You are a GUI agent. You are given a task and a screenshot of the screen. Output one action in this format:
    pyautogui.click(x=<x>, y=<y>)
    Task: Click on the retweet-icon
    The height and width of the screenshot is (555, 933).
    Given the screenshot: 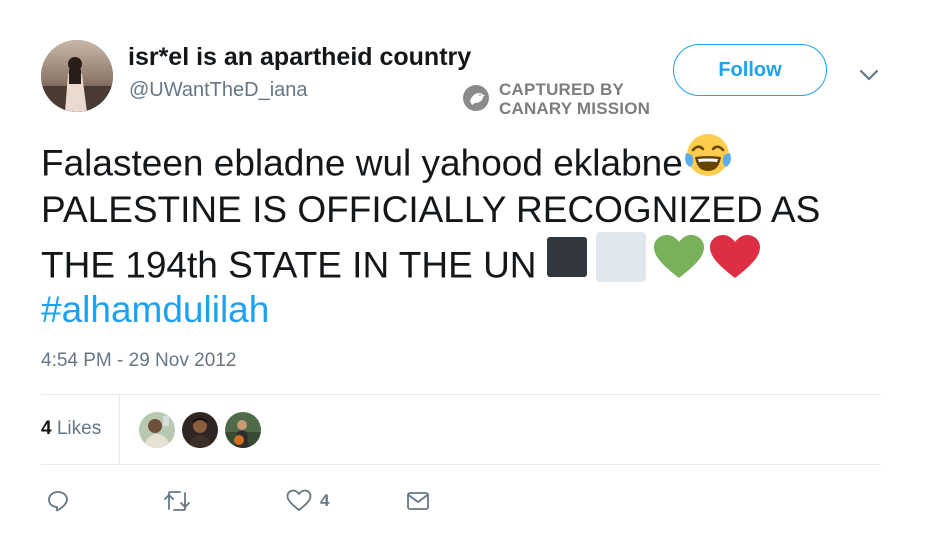 What is the action you would take?
    pyautogui.click(x=177, y=501)
    